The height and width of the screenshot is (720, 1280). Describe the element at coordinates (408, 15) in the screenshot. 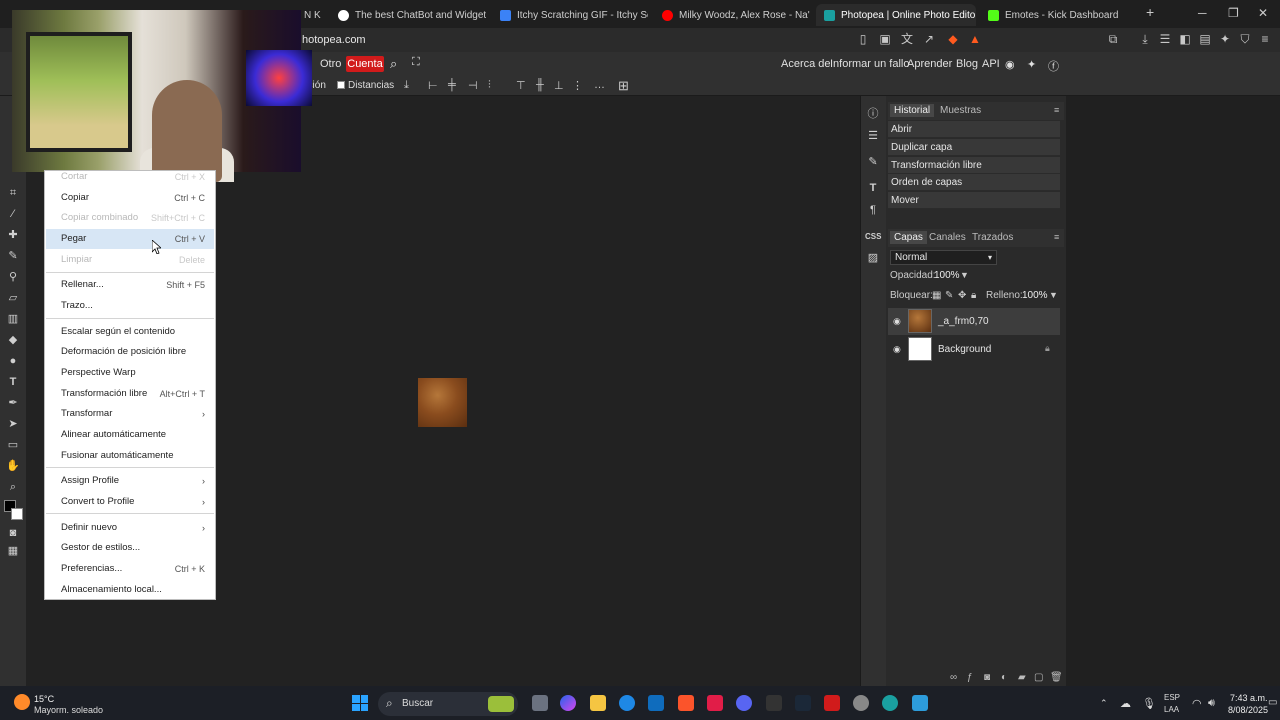

I see `browser-tab: The best ChatBot and Widgets for K` at that location.